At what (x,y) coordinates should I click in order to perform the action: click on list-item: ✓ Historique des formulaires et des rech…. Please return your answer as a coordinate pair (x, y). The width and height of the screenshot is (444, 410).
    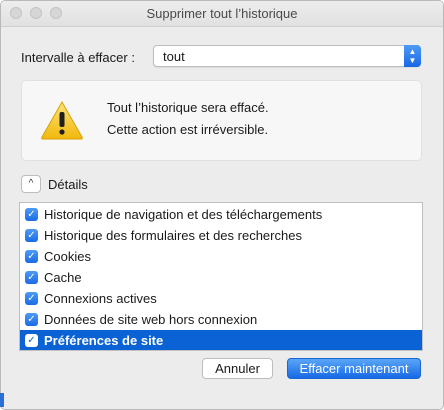
    Looking at the image, I should click on (221, 235).